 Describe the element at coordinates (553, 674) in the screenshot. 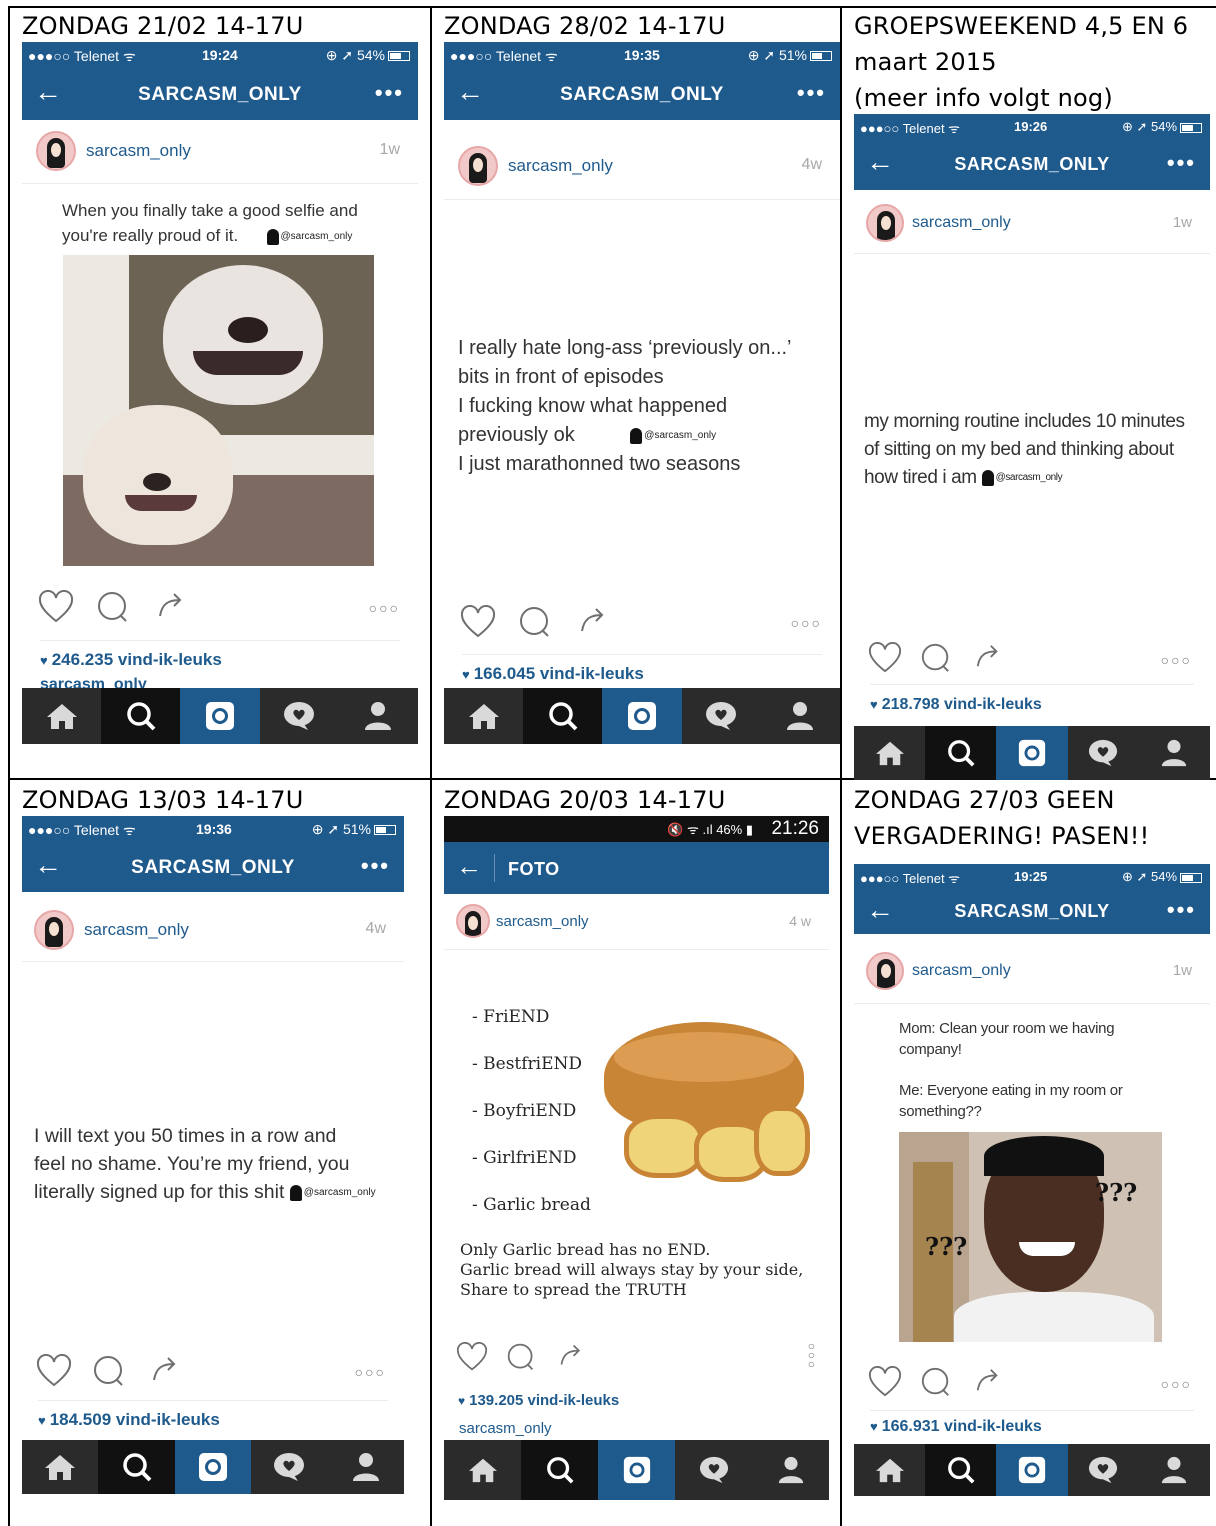

I see `likes-count: ♥ 166.045 vind-ik-leuks` at that location.